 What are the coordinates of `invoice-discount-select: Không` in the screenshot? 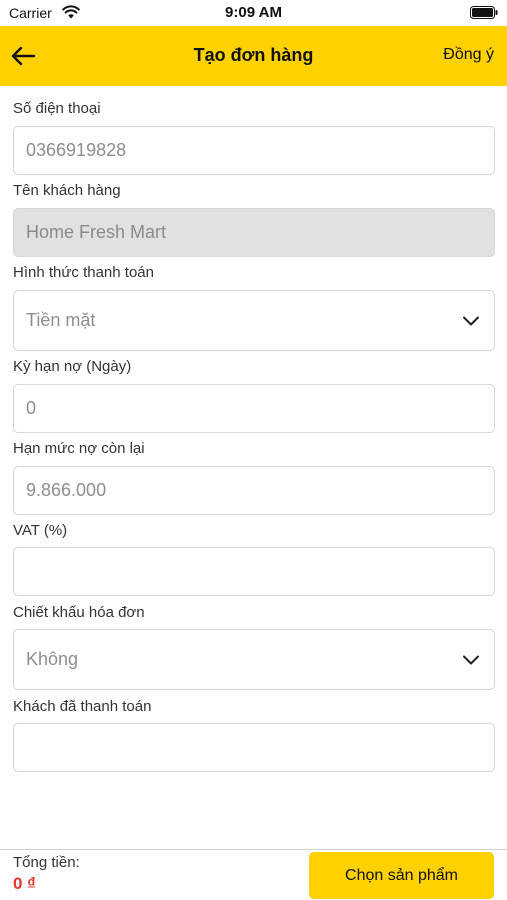 It's located at (254, 659).